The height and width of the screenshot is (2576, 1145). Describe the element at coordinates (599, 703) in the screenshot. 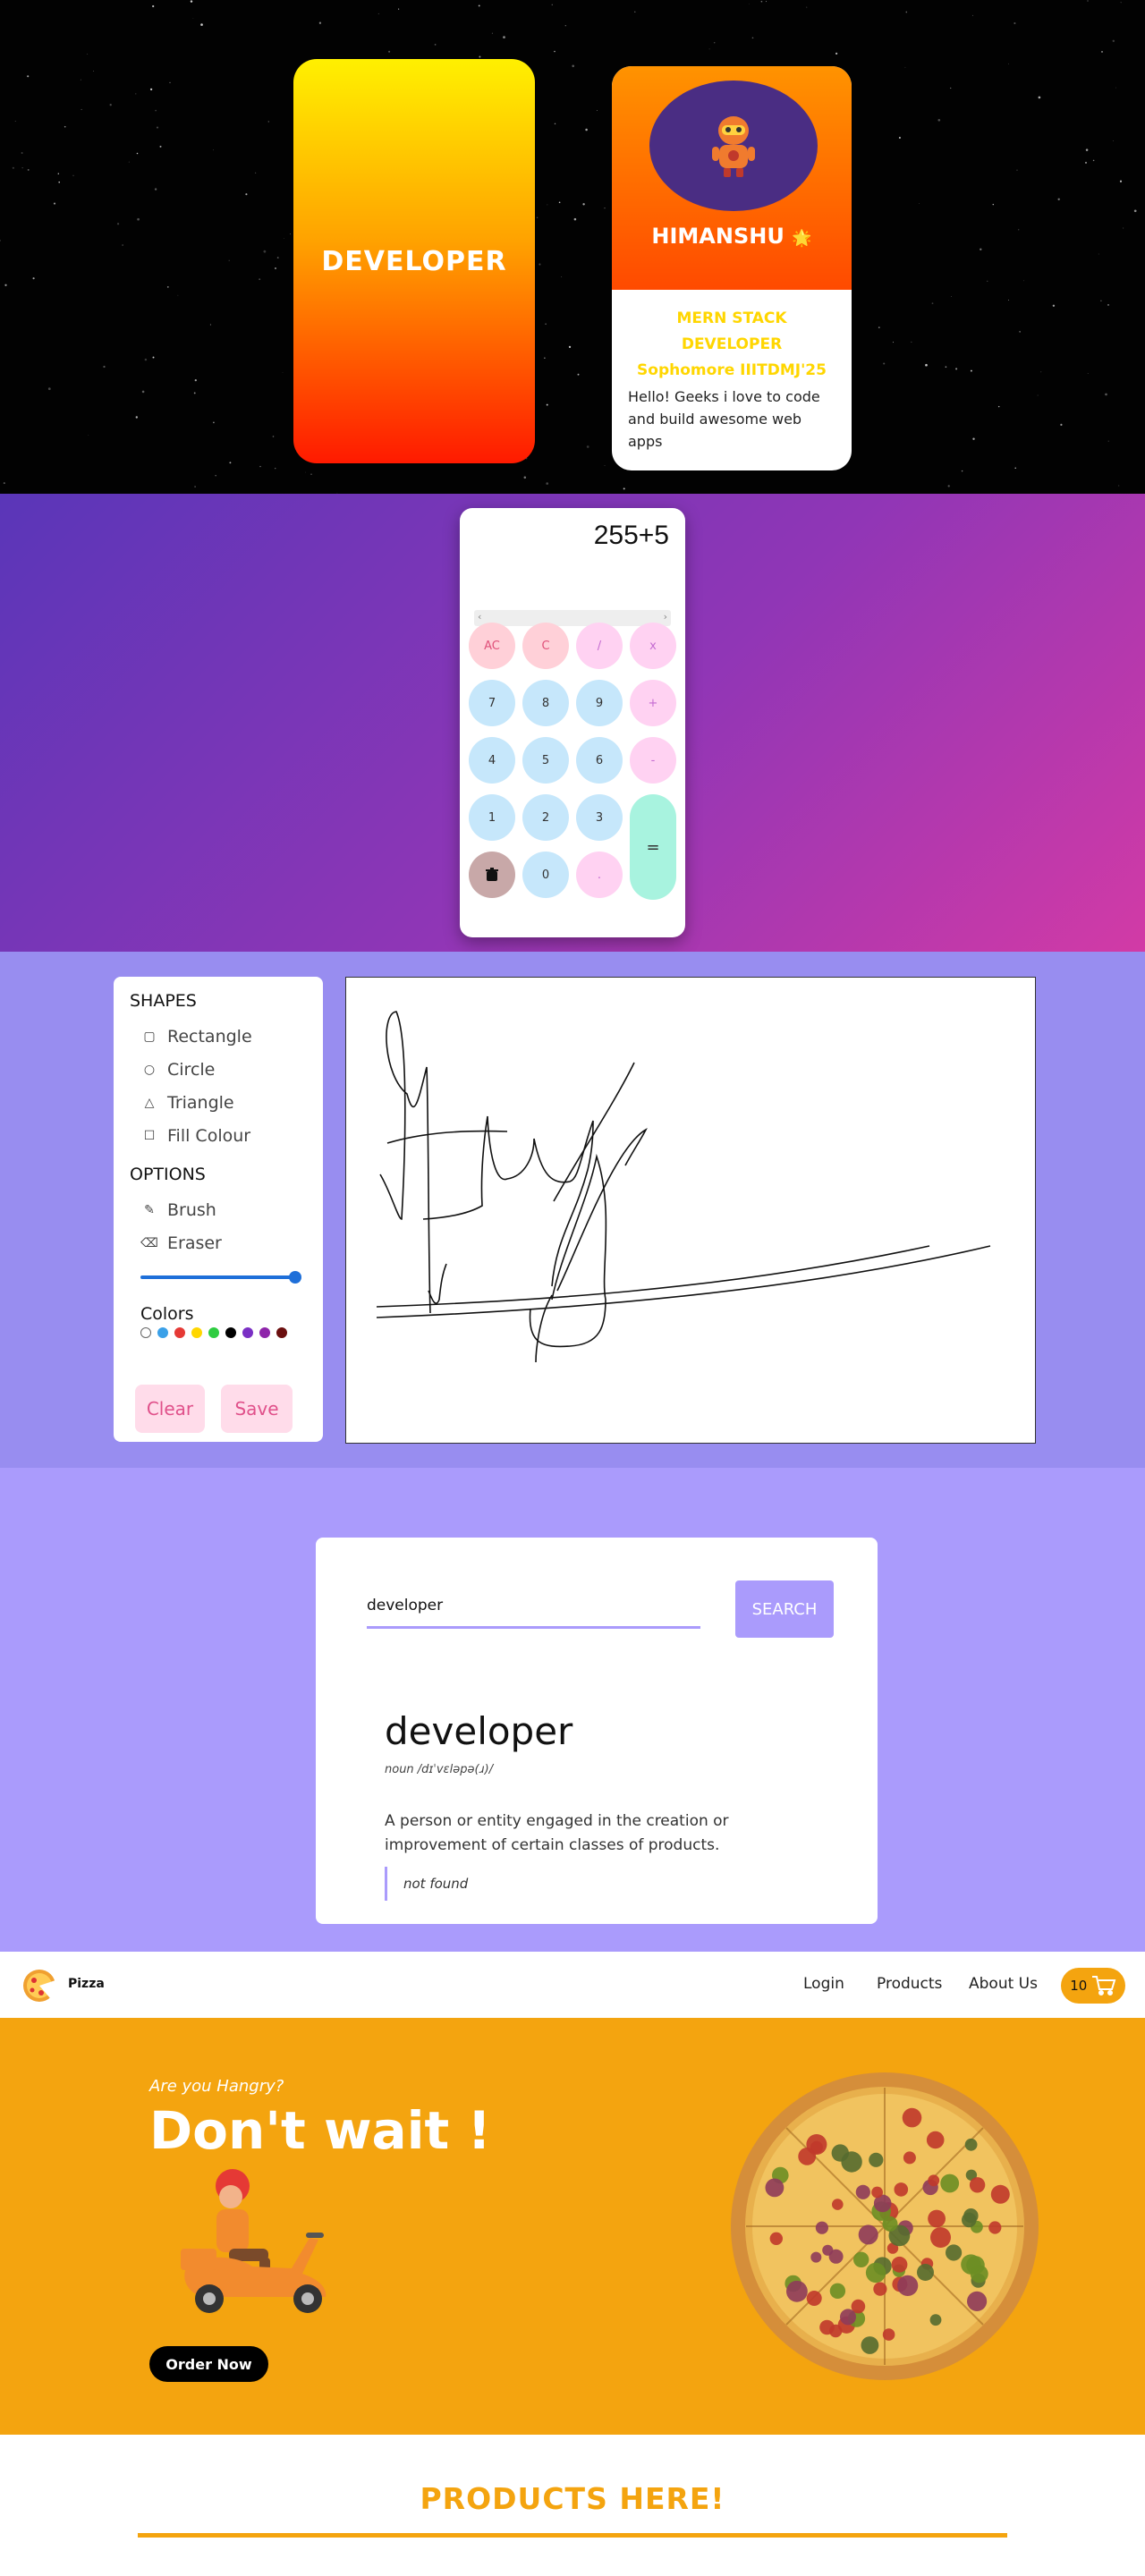

I see `key-9: 9` at that location.